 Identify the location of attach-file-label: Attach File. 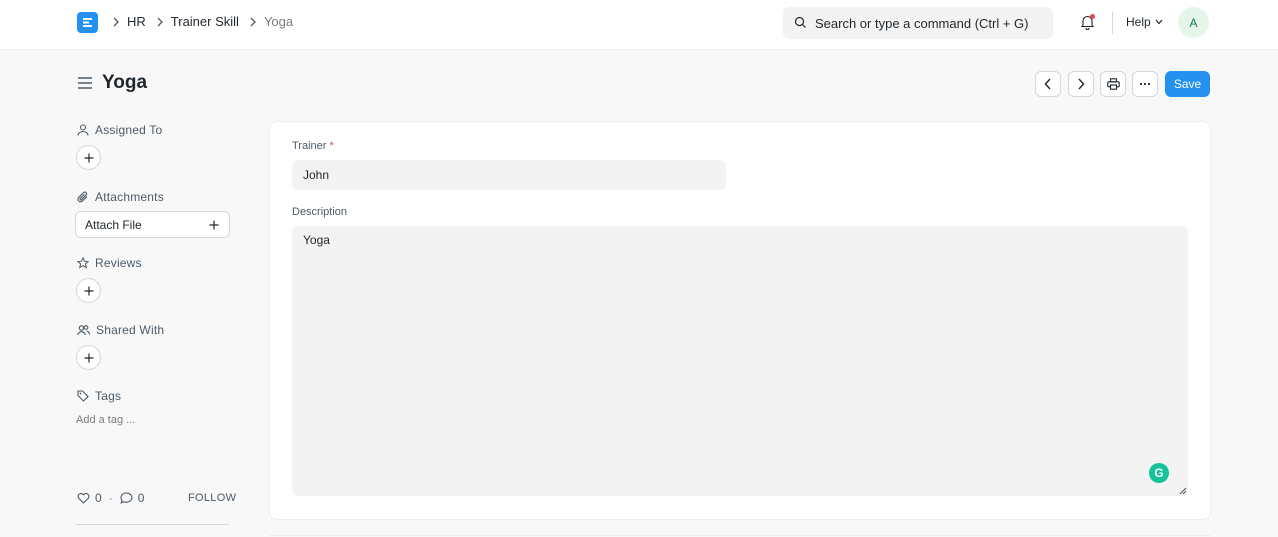
(113, 224).